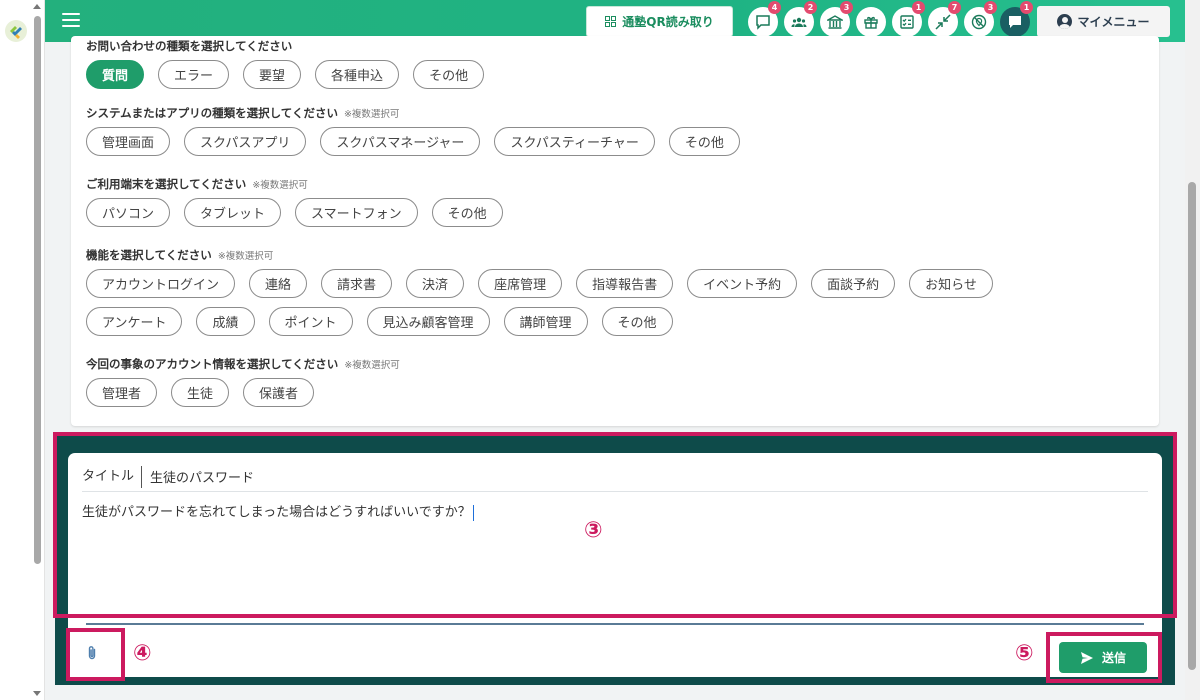  What do you see at coordinates (611, 21) in the screenshot?
I see `qr-code-icon` at bounding box center [611, 21].